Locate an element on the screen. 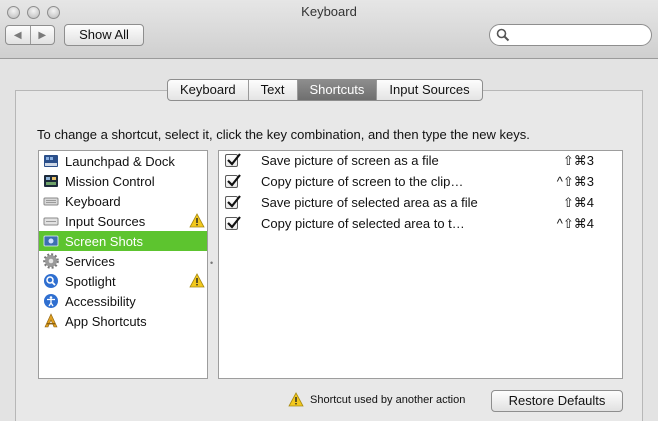 This screenshot has width=658, height=421. back-button: ◀ is located at coordinates (18, 35).